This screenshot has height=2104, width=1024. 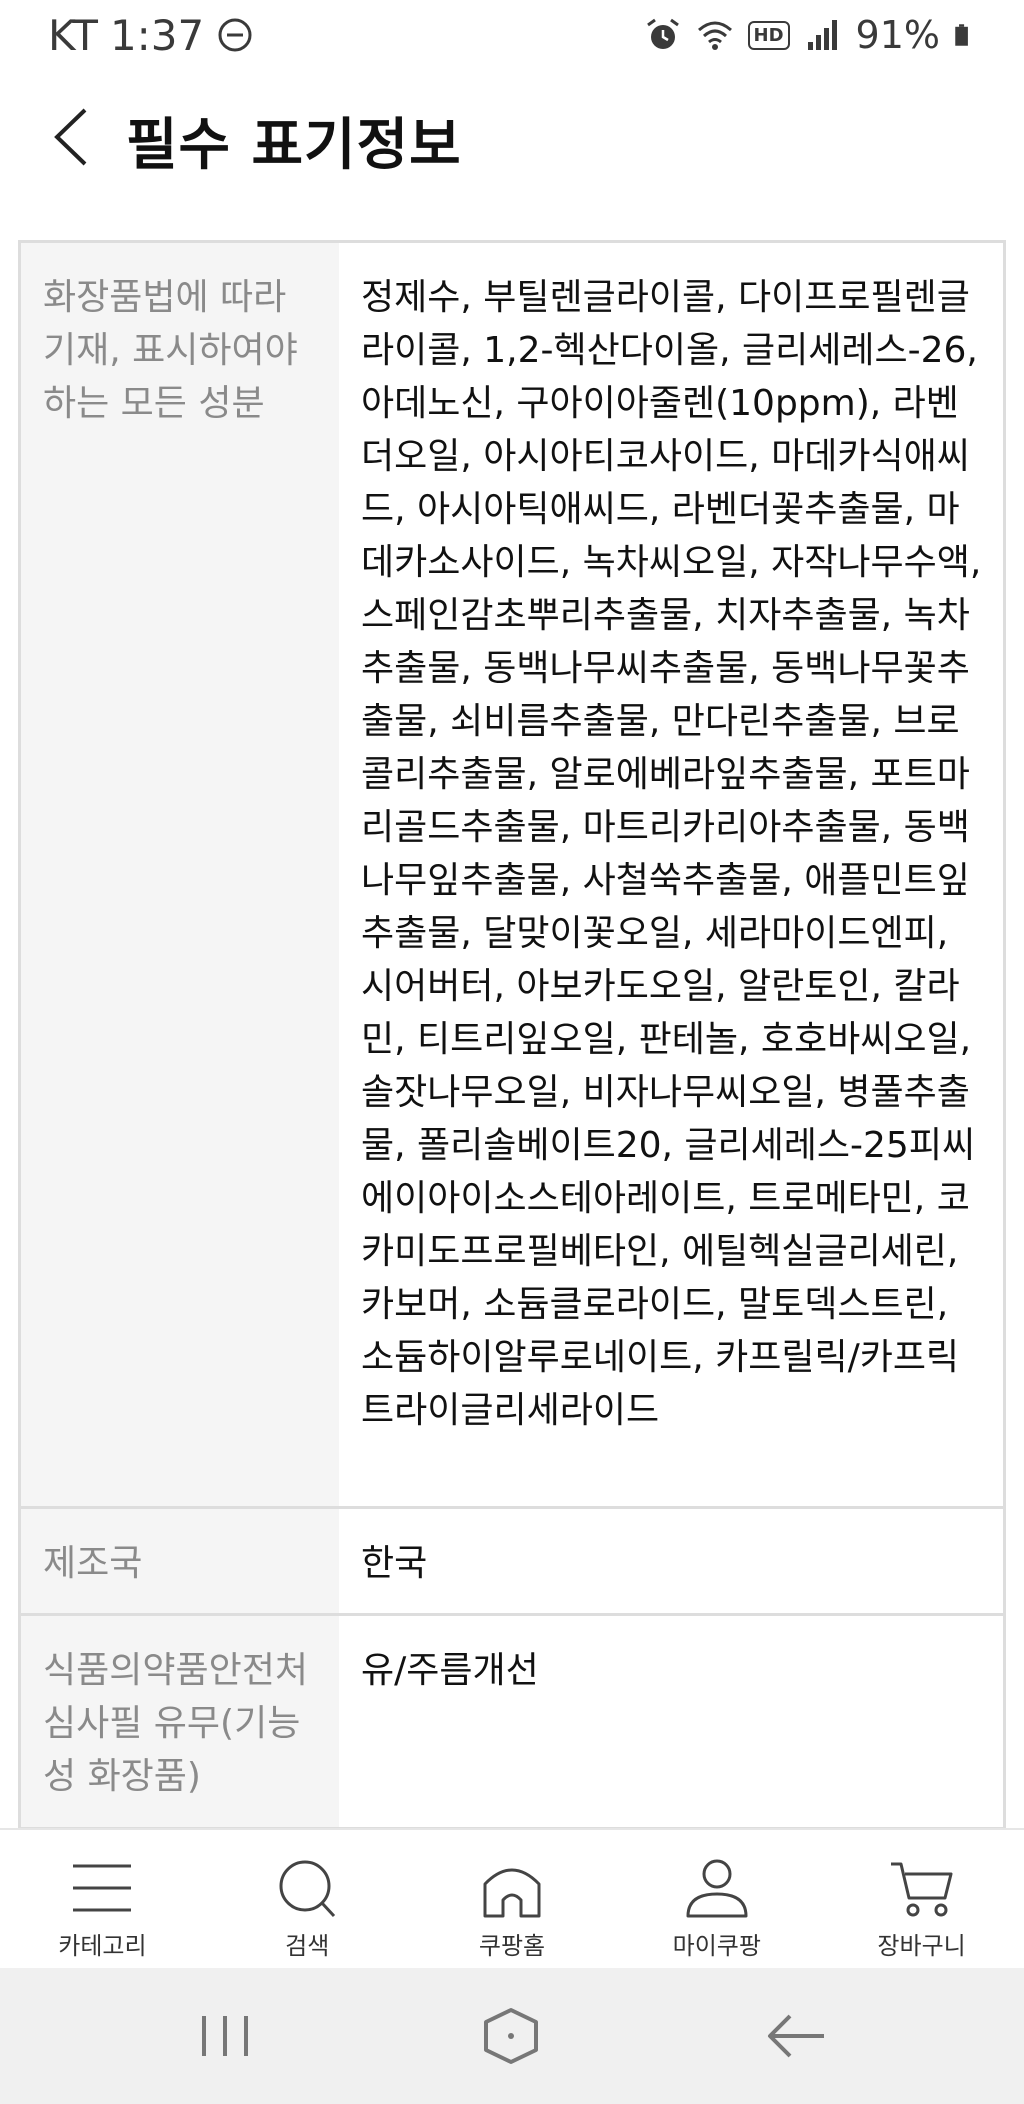 I want to click on nav-label: 카테고리, so click(x=102, y=1946).